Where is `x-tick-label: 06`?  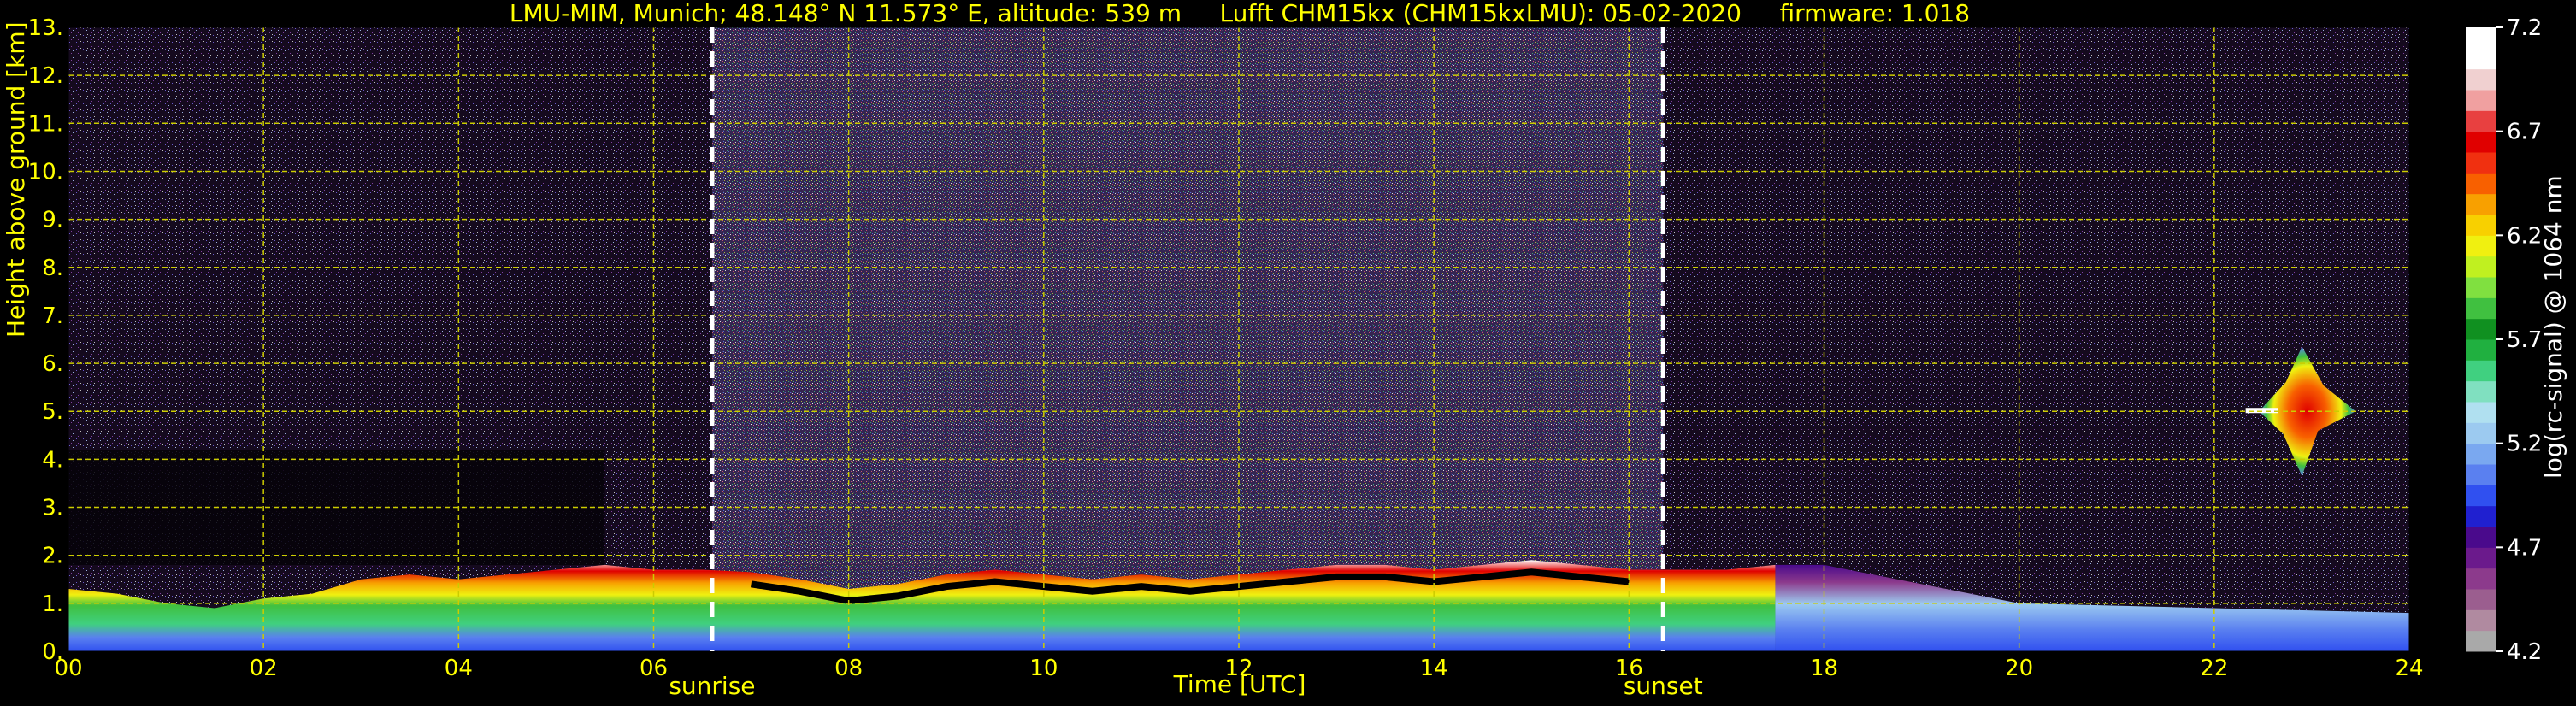
x-tick-label: 06 is located at coordinates (654, 668).